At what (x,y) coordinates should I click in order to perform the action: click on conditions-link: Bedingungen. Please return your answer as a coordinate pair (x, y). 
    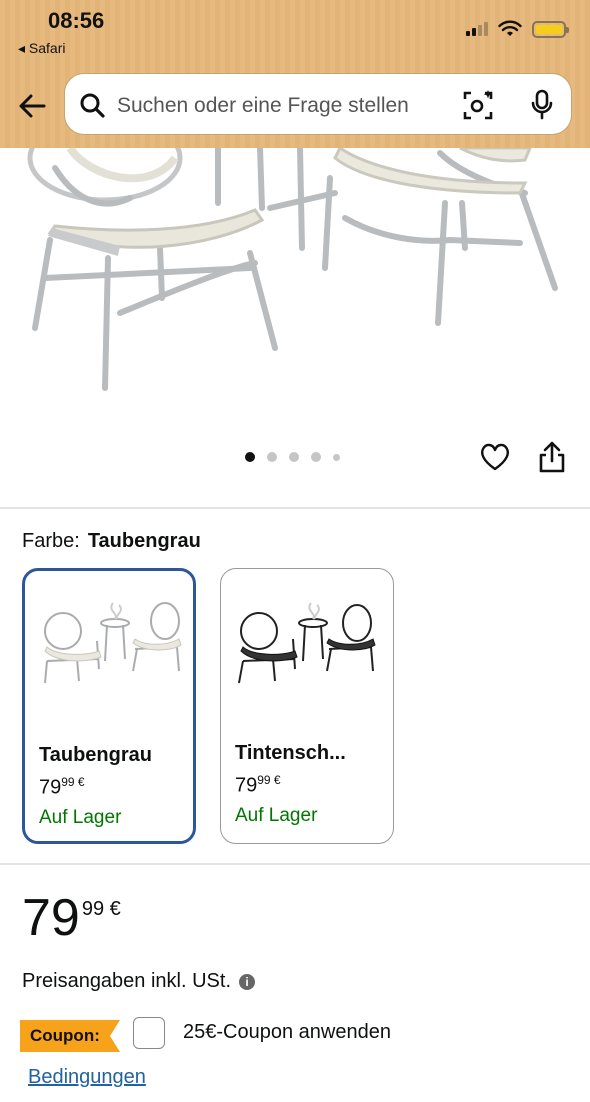
    Looking at the image, I should click on (87, 1077).